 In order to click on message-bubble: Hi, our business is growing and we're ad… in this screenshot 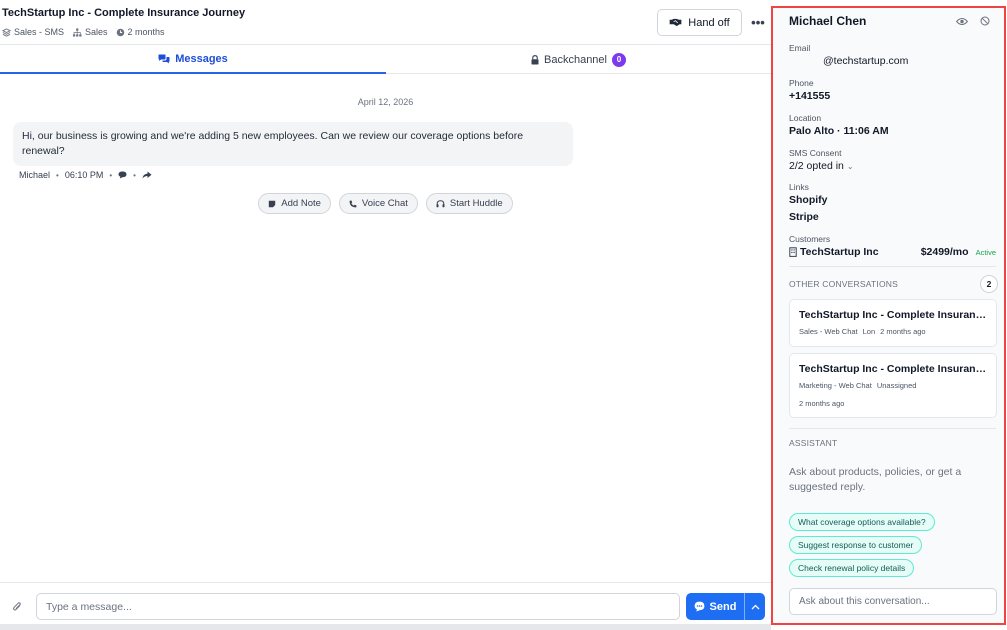, I will do `click(293, 144)`.